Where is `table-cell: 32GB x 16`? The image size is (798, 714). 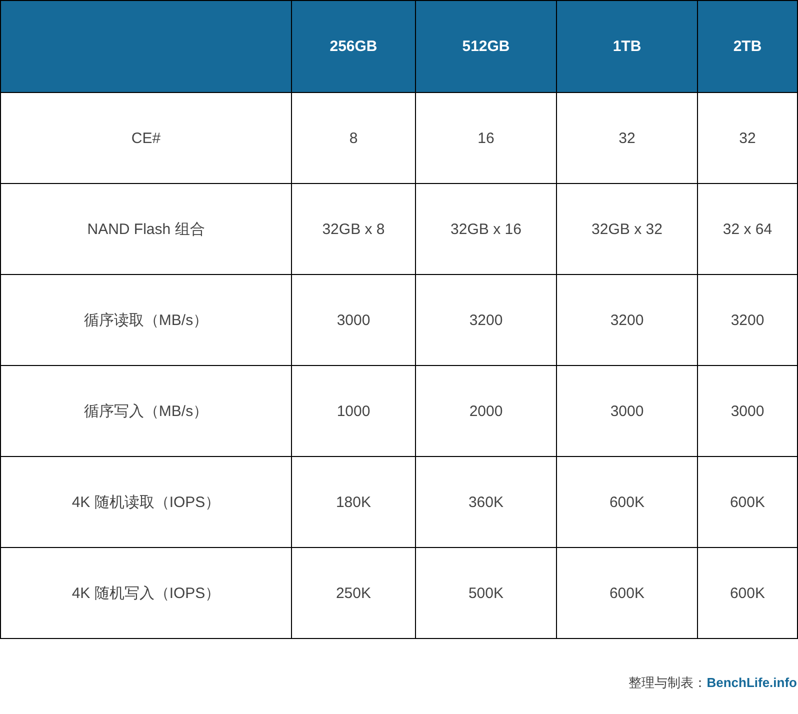
table-cell: 32GB x 16 is located at coordinates (486, 229).